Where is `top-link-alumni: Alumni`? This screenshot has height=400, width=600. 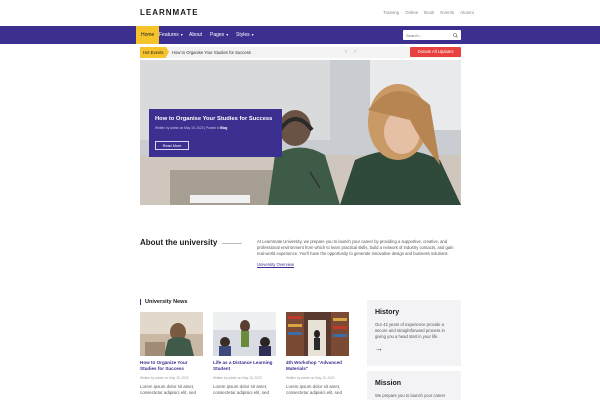 top-link-alumni: Alumni is located at coordinates (467, 12).